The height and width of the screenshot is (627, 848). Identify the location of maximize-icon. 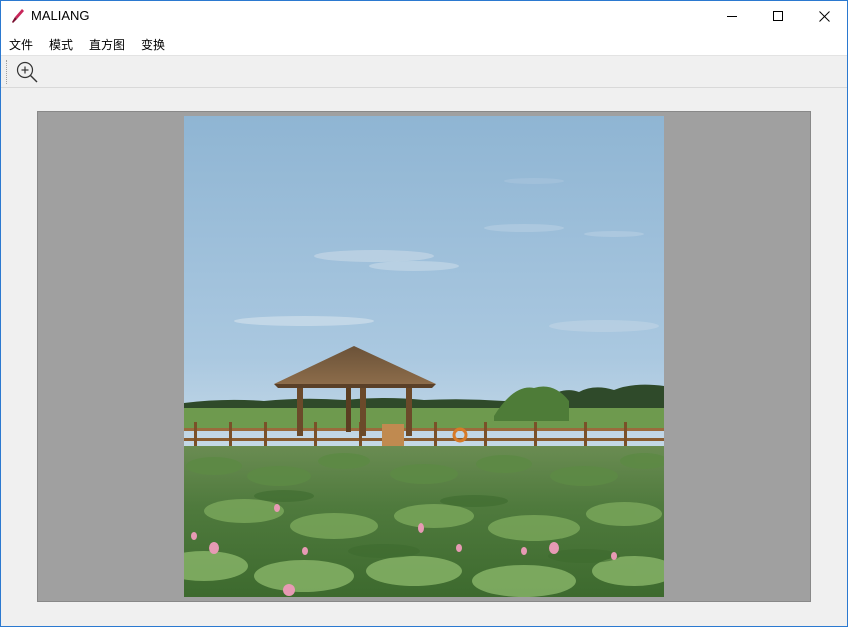
(777, 16).